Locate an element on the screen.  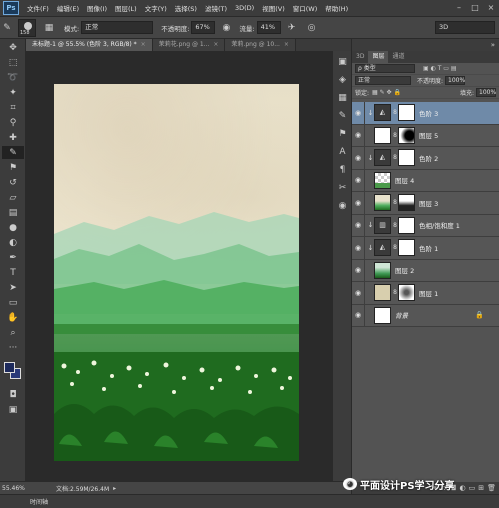
paragraph-panel-icon: ¶ is located at coordinates (342, 170).